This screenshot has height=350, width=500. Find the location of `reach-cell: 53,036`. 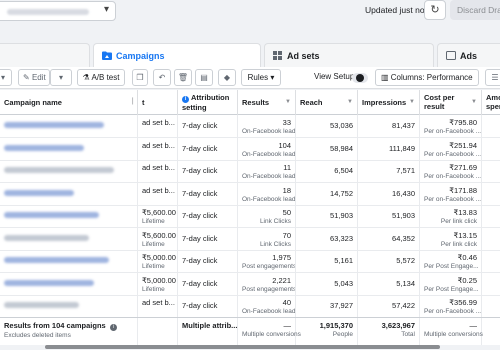

reach-cell: 53,036 is located at coordinates (327, 126).